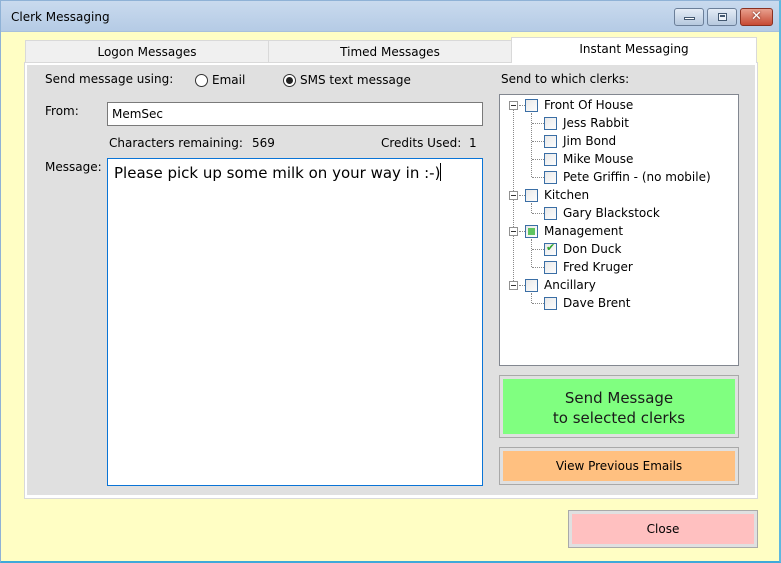 This screenshot has width=781, height=563. Describe the element at coordinates (176, 143) in the screenshot. I see `chars-remaining-label: Characters remaining:` at that location.